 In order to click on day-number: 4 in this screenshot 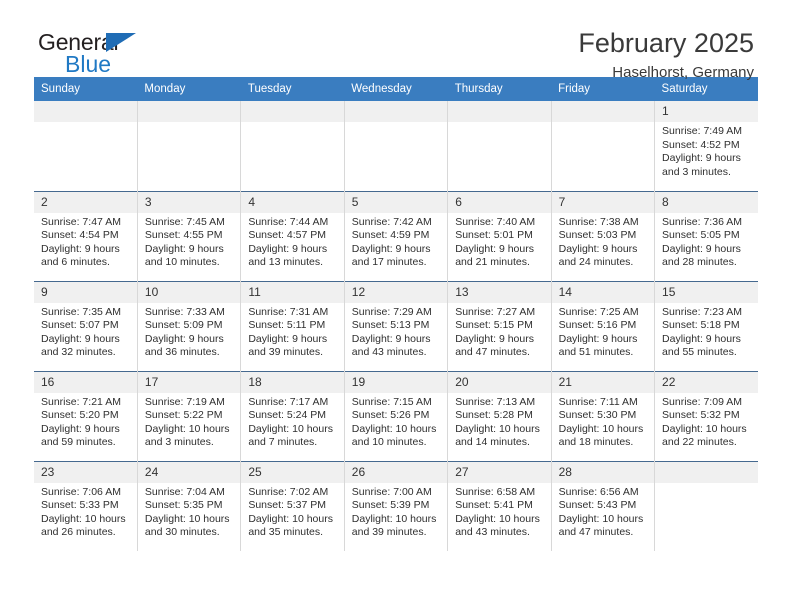, I will do `click(292, 202)`.